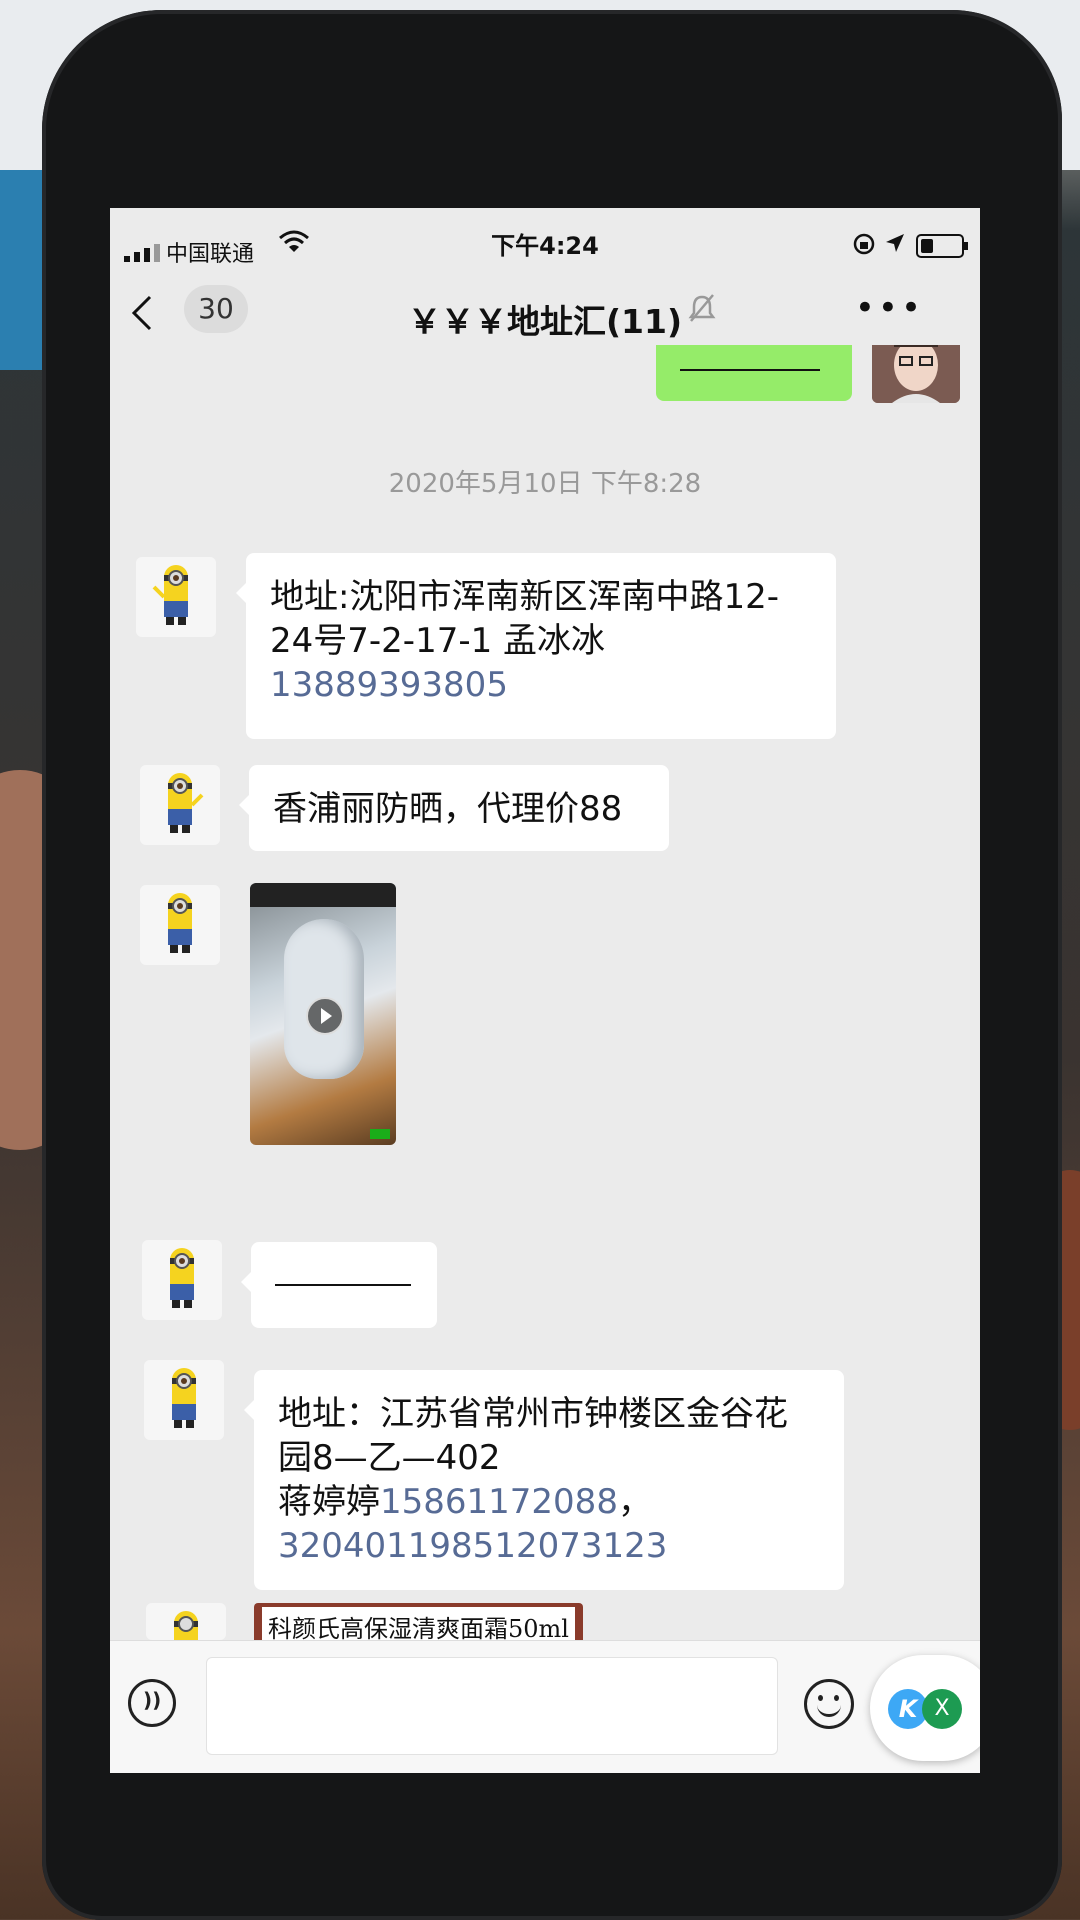 This screenshot has width=1080, height=1920. Describe the element at coordinates (499, 1502) in the screenshot. I see `phone-number-link: 15861172088` at that location.